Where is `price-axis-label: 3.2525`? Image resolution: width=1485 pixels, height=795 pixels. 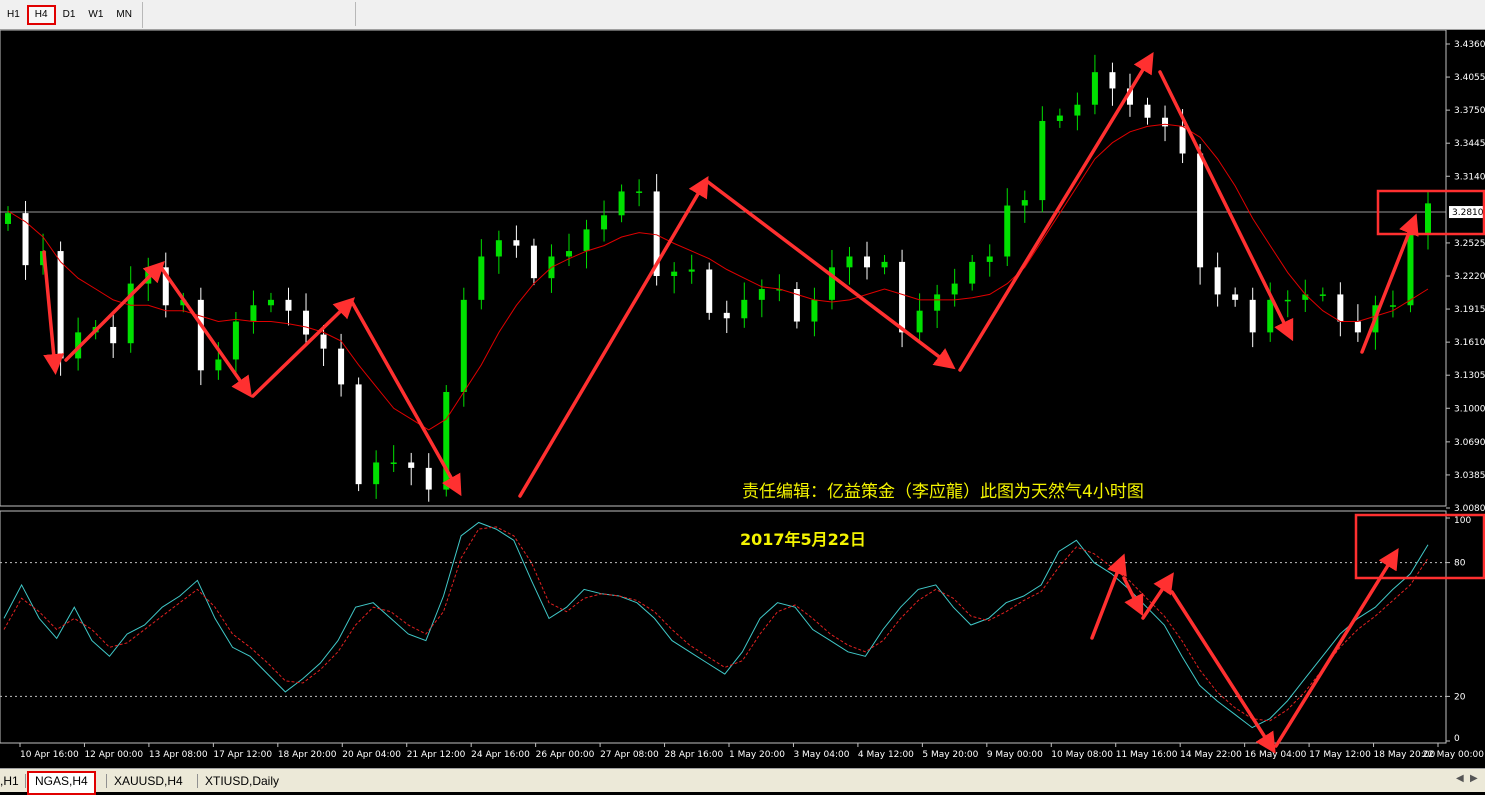 price-axis-label: 3.2525 is located at coordinates (1469, 244).